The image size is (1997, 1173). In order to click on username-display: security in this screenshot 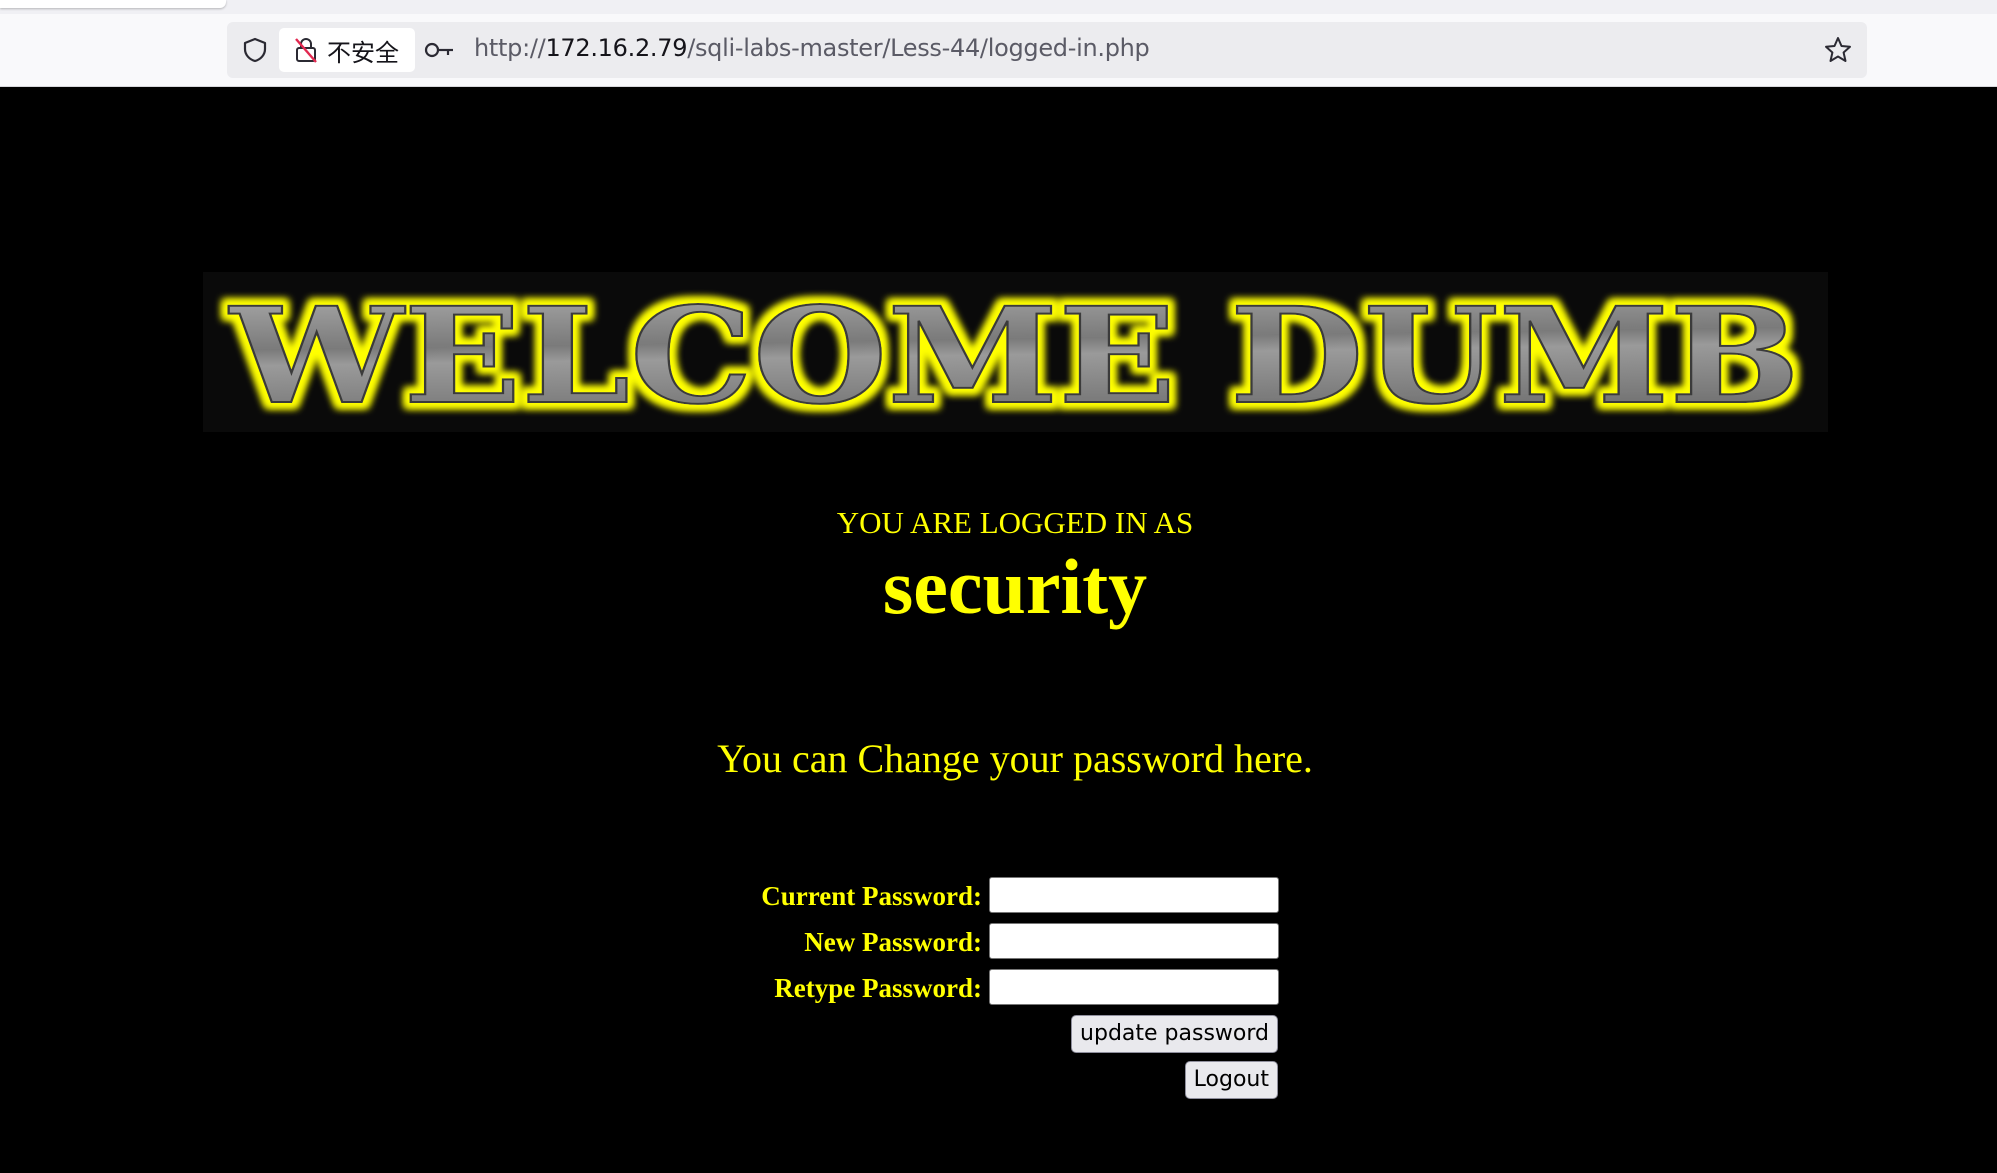, I will do `click(1015, 586)`.